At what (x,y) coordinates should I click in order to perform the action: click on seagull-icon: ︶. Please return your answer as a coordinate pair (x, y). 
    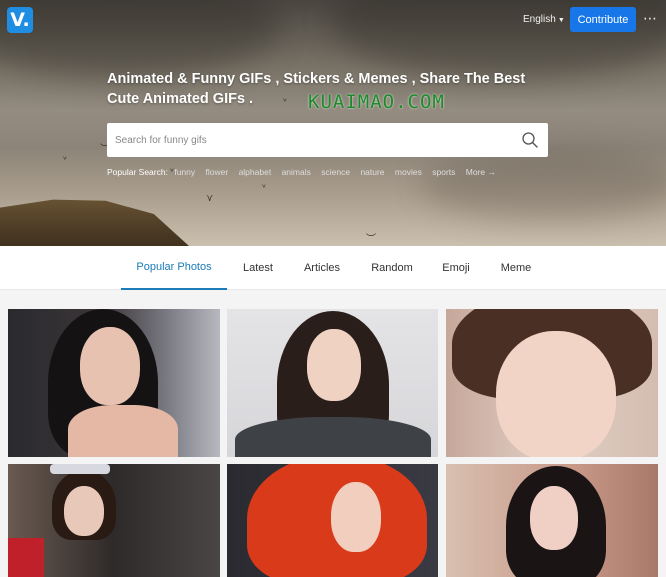
    Looking at the image, I should click on (371, 239).